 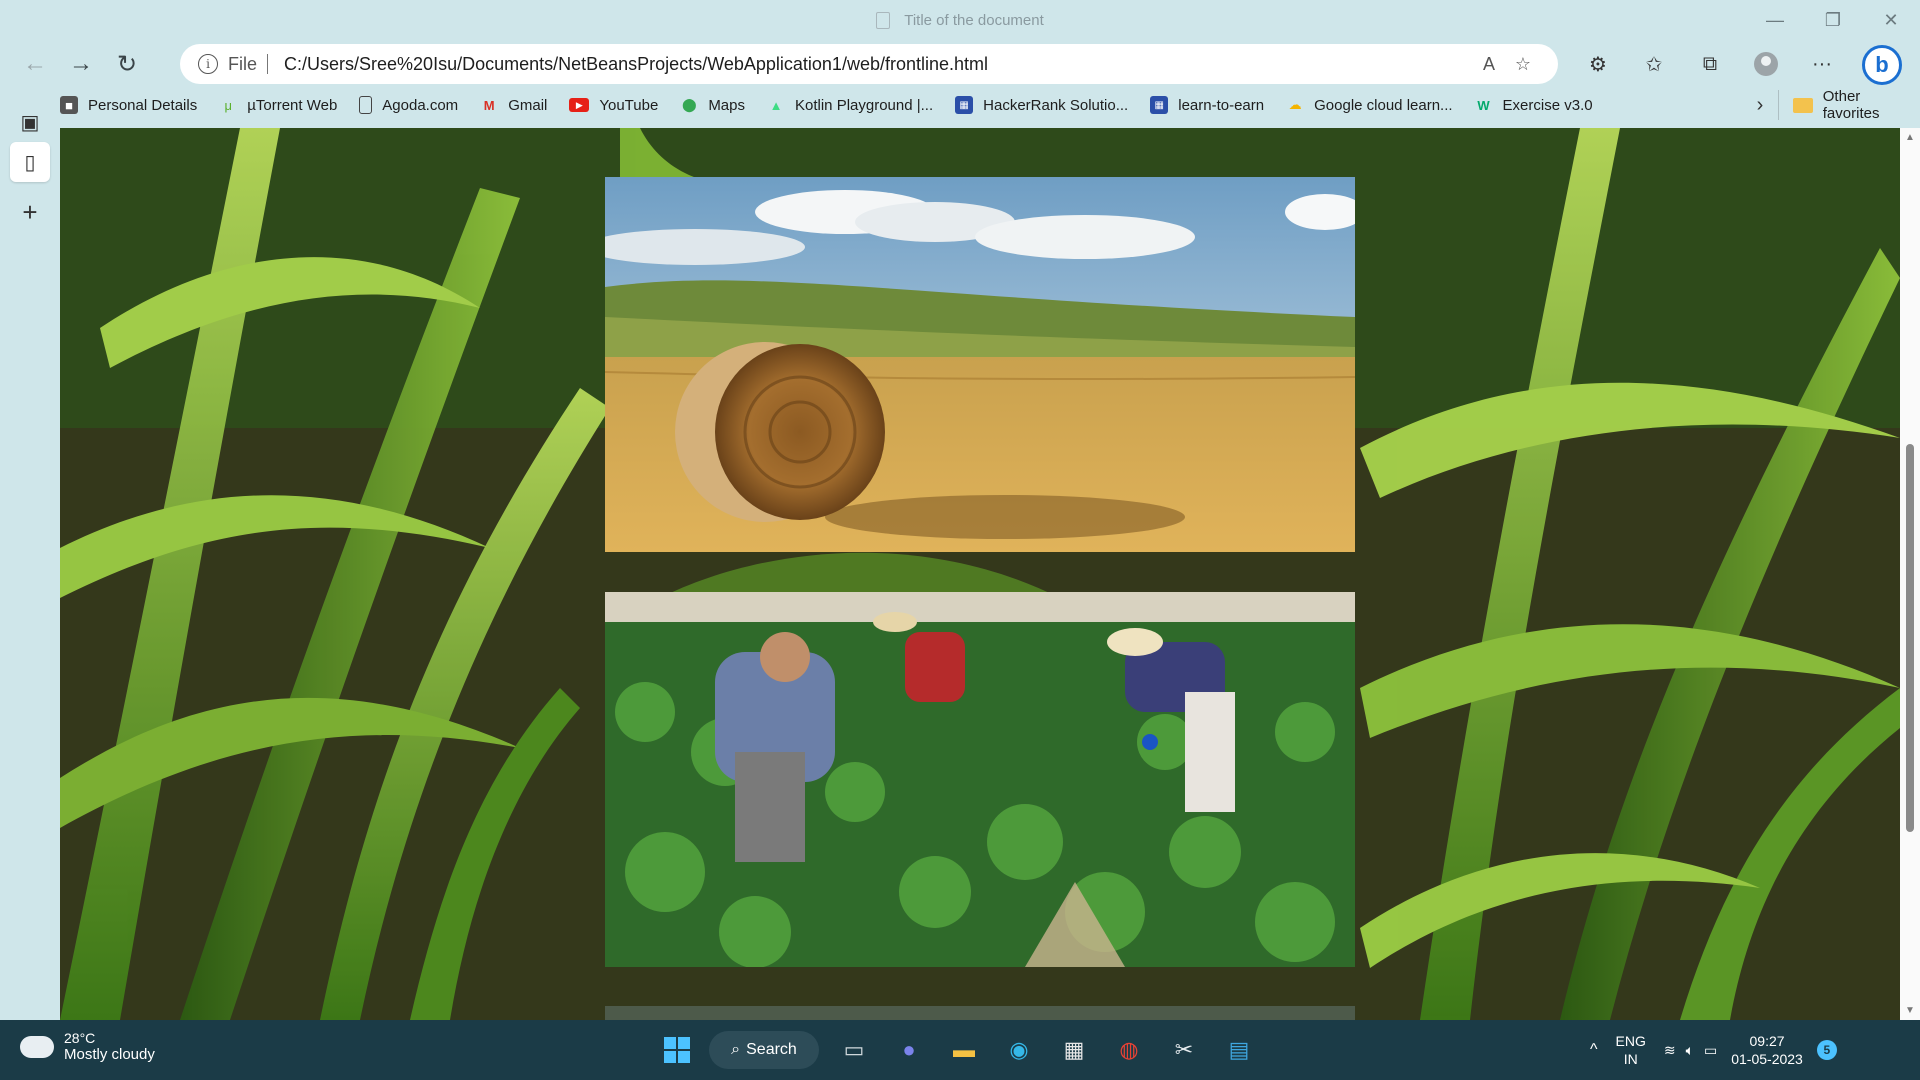 I want to click on toolbar-icons: ⚙ ✩ ⧉ ···, so click(x=1710, y=64).